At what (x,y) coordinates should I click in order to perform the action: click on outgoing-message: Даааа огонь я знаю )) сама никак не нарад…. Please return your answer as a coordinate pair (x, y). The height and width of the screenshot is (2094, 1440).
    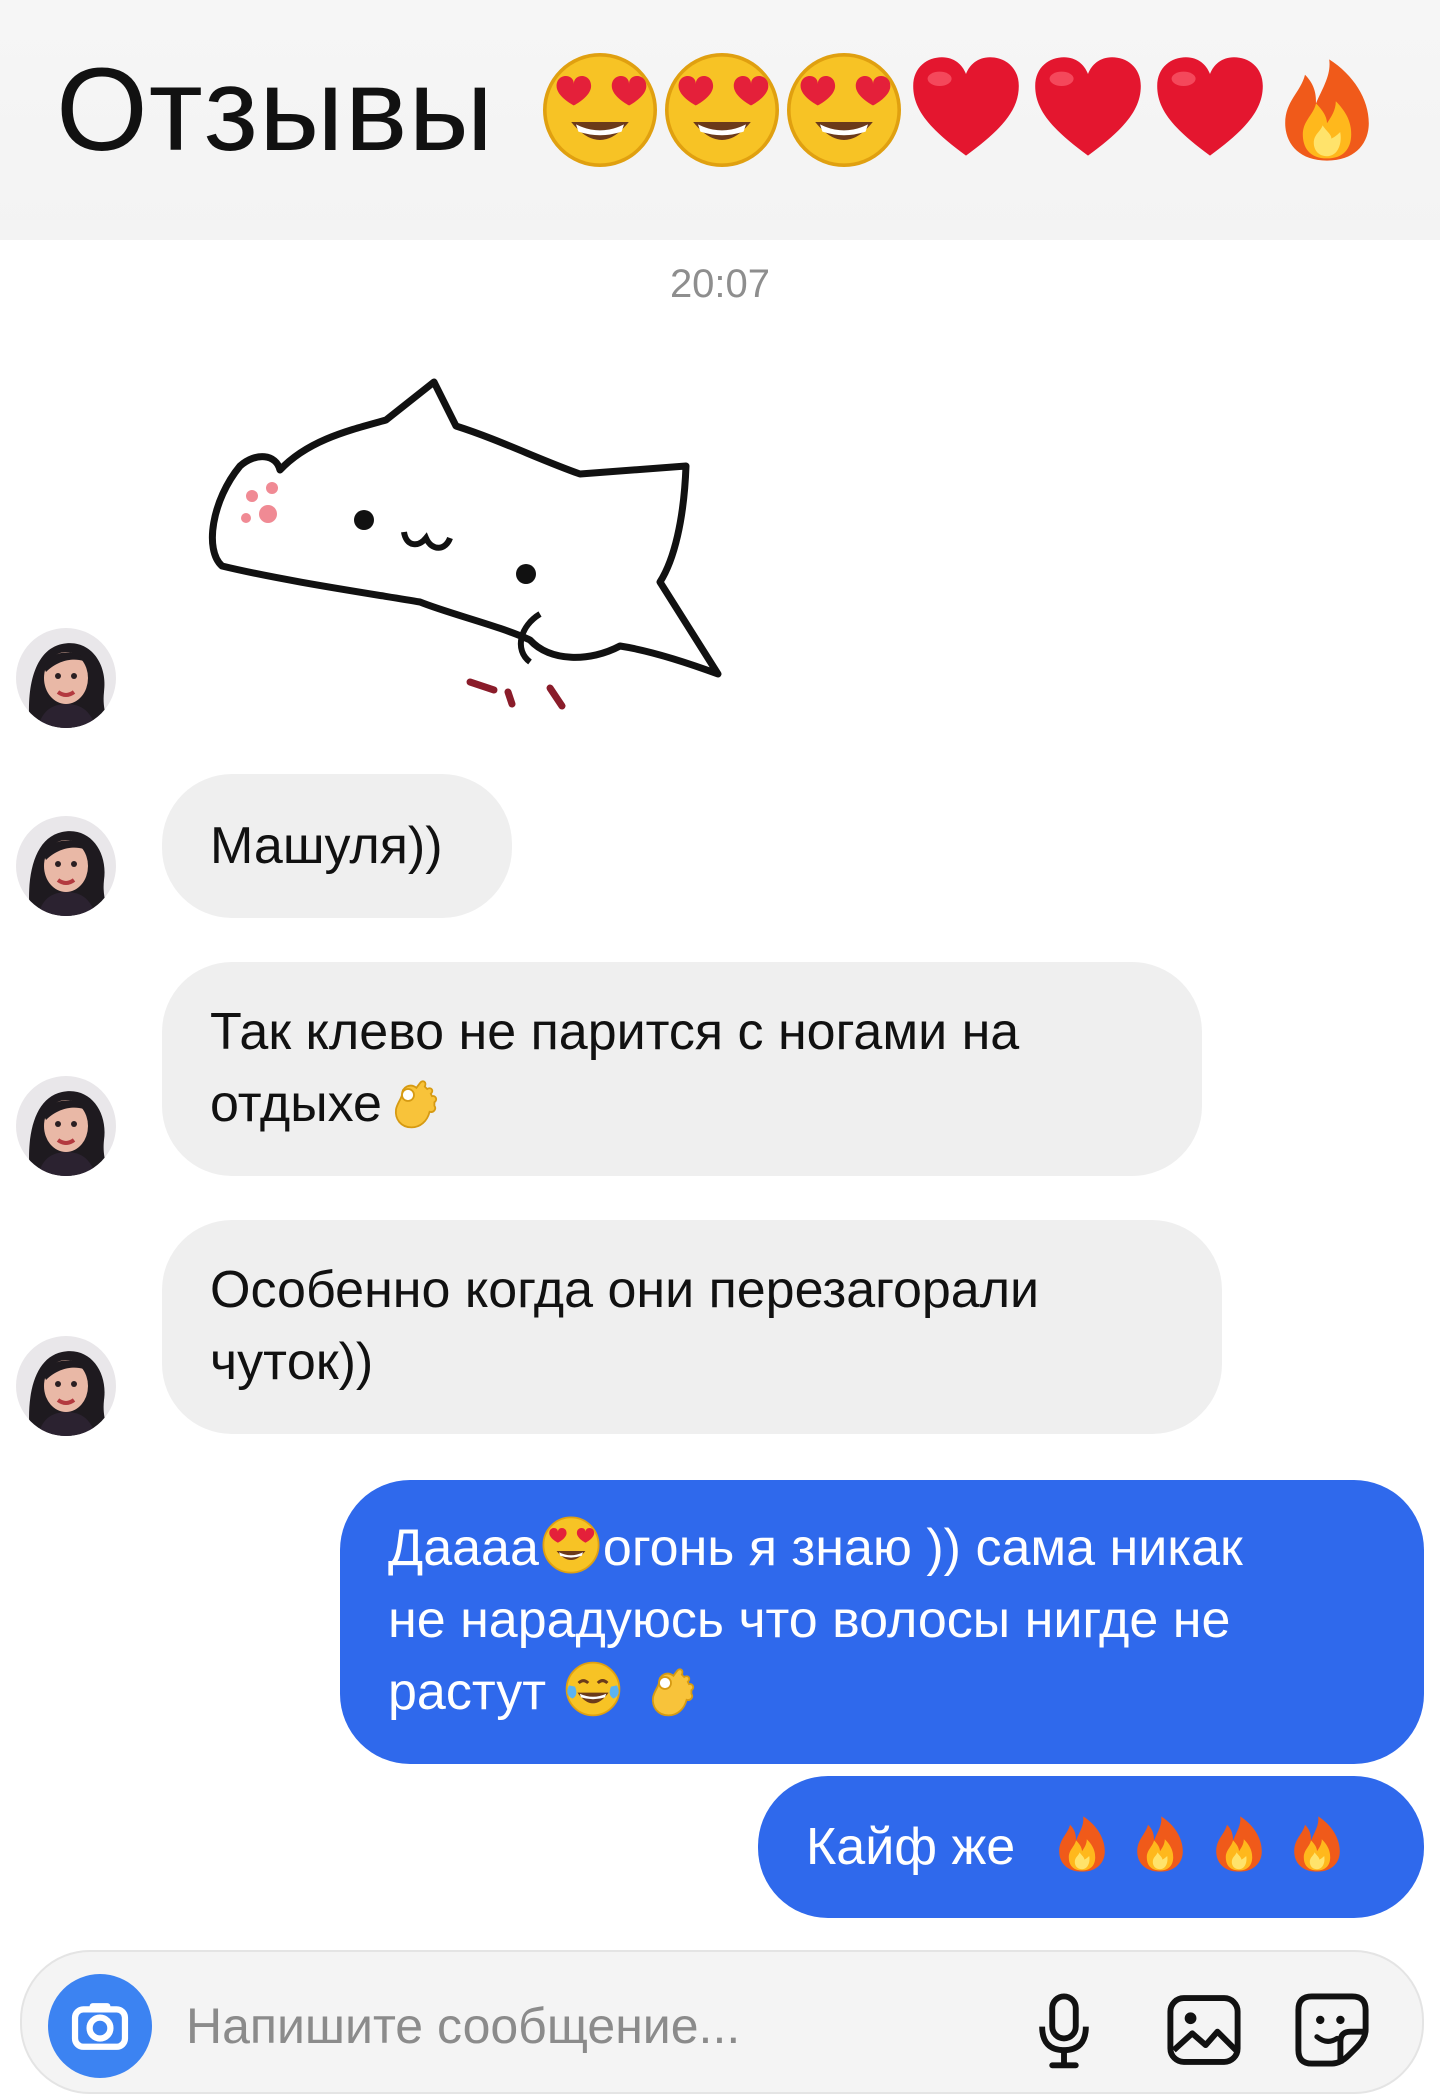
    Looking at the image, I should click on (882, 1622).